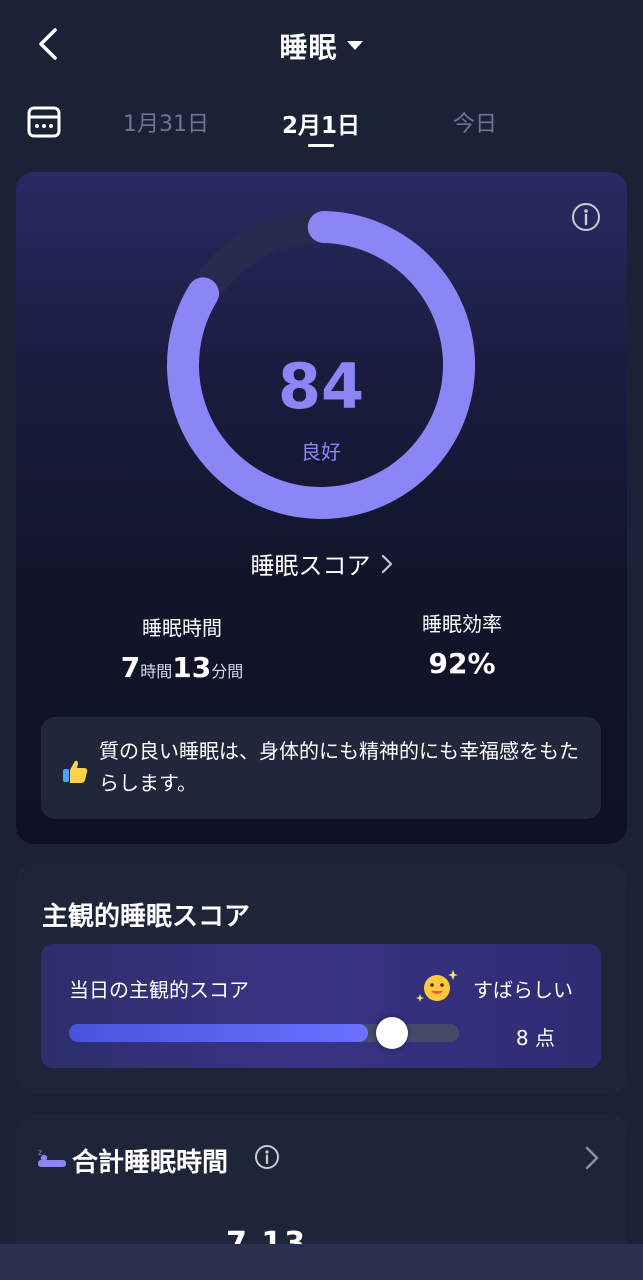 This screenshot has width=643, height=1280. Describe the element at coordinates (437, 986) in the screenshot. I see `smile-emoji-icon` at that location.